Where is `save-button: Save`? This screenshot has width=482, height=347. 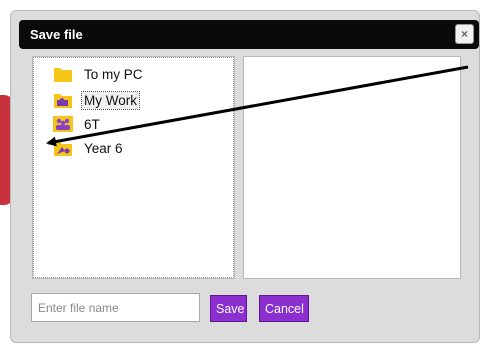 save-button: Save is located at coordinates (228, 308).